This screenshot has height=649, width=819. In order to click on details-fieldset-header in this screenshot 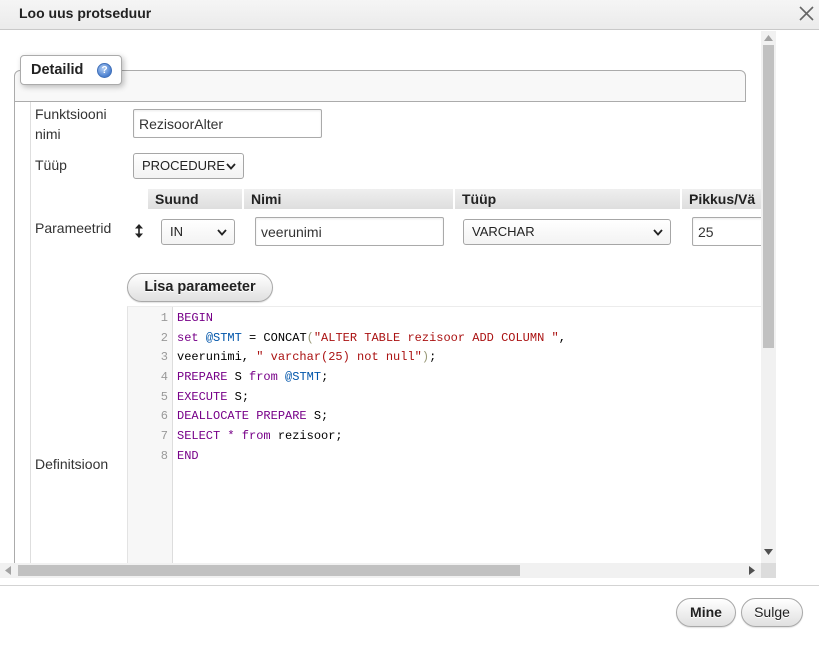, I will do `click(380, 86)`.